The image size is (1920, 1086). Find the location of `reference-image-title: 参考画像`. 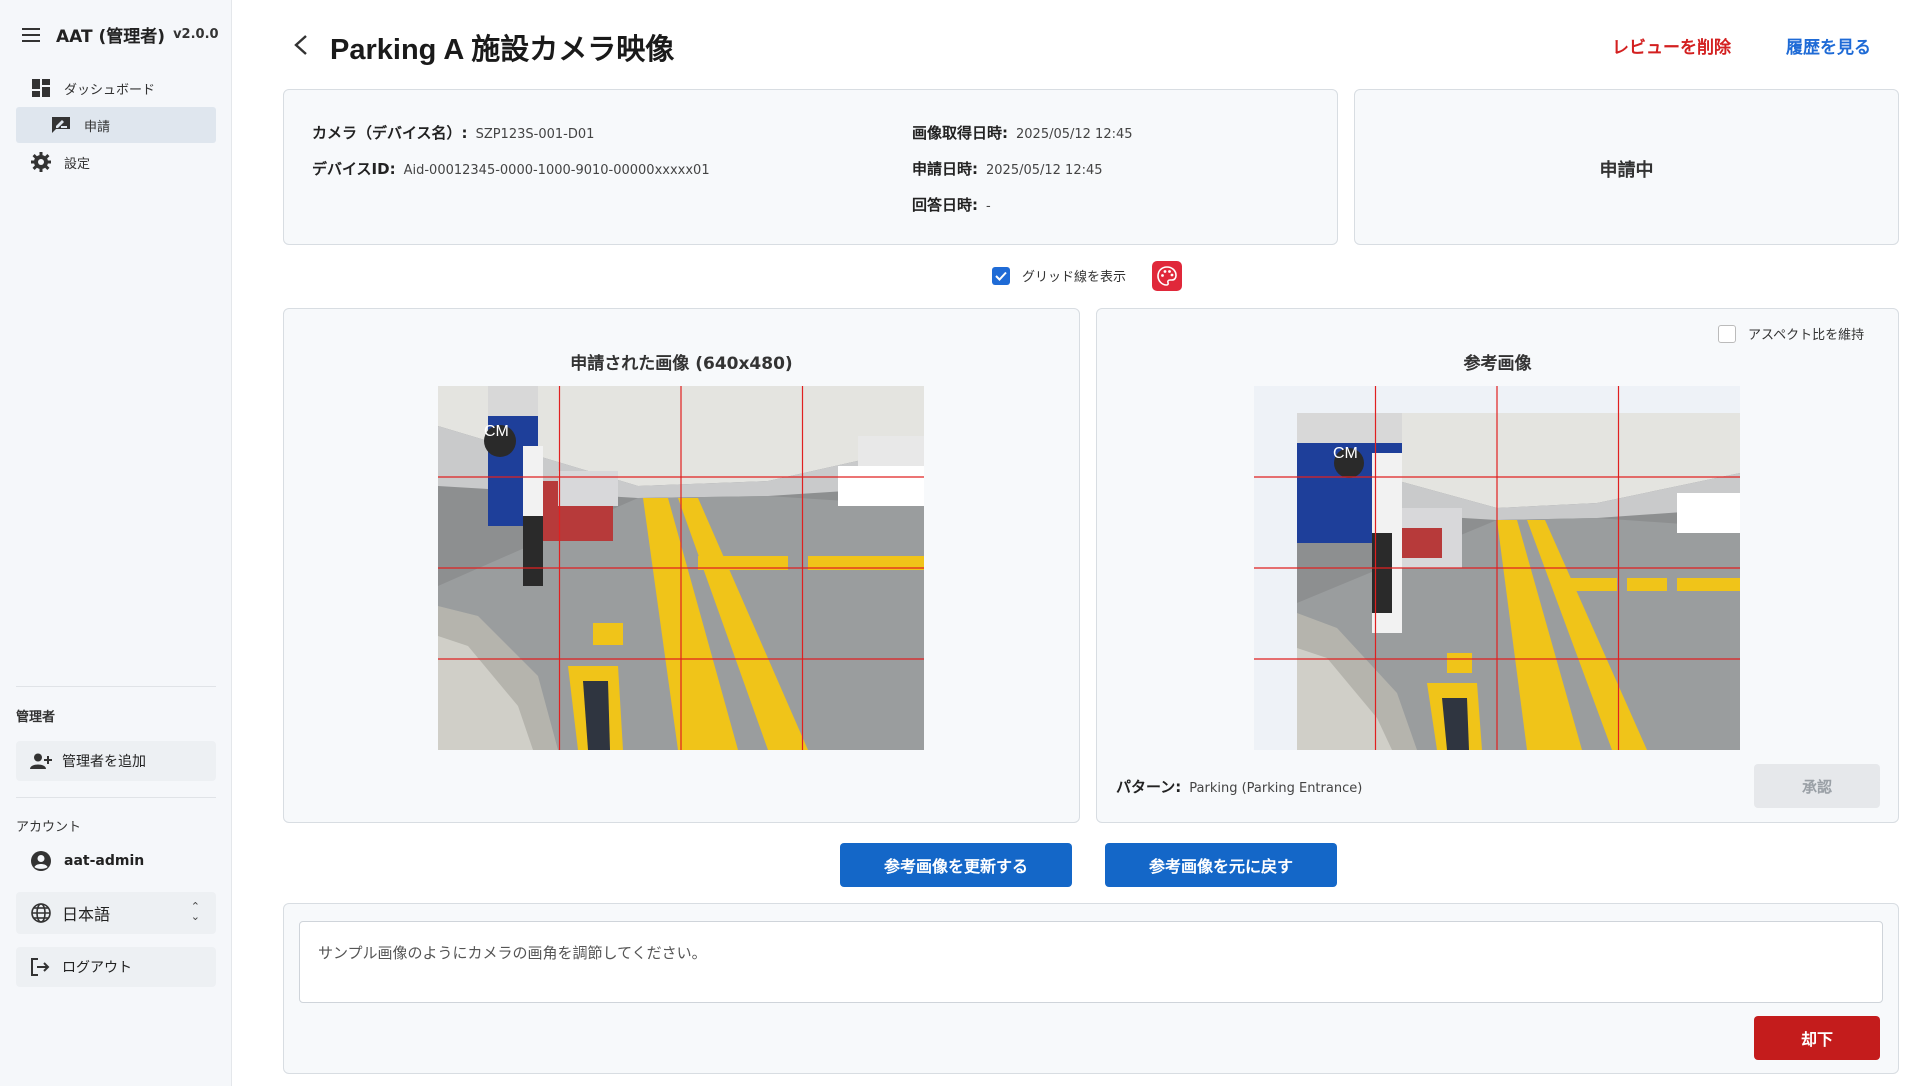

reference-image-title: 参考画像 is located at coordinates (1497, 364).